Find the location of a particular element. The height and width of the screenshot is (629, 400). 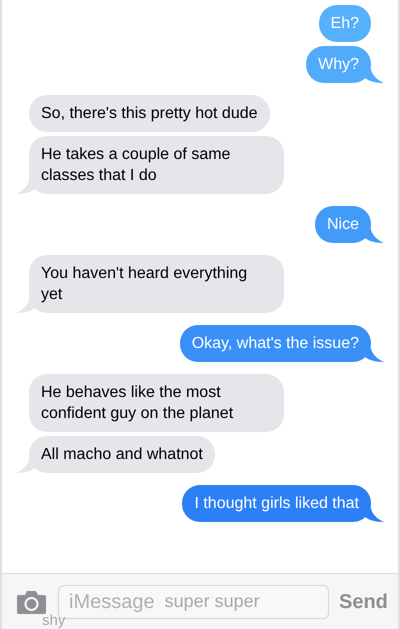

message-input: iMessage super super is located at coordinates (193, 601).